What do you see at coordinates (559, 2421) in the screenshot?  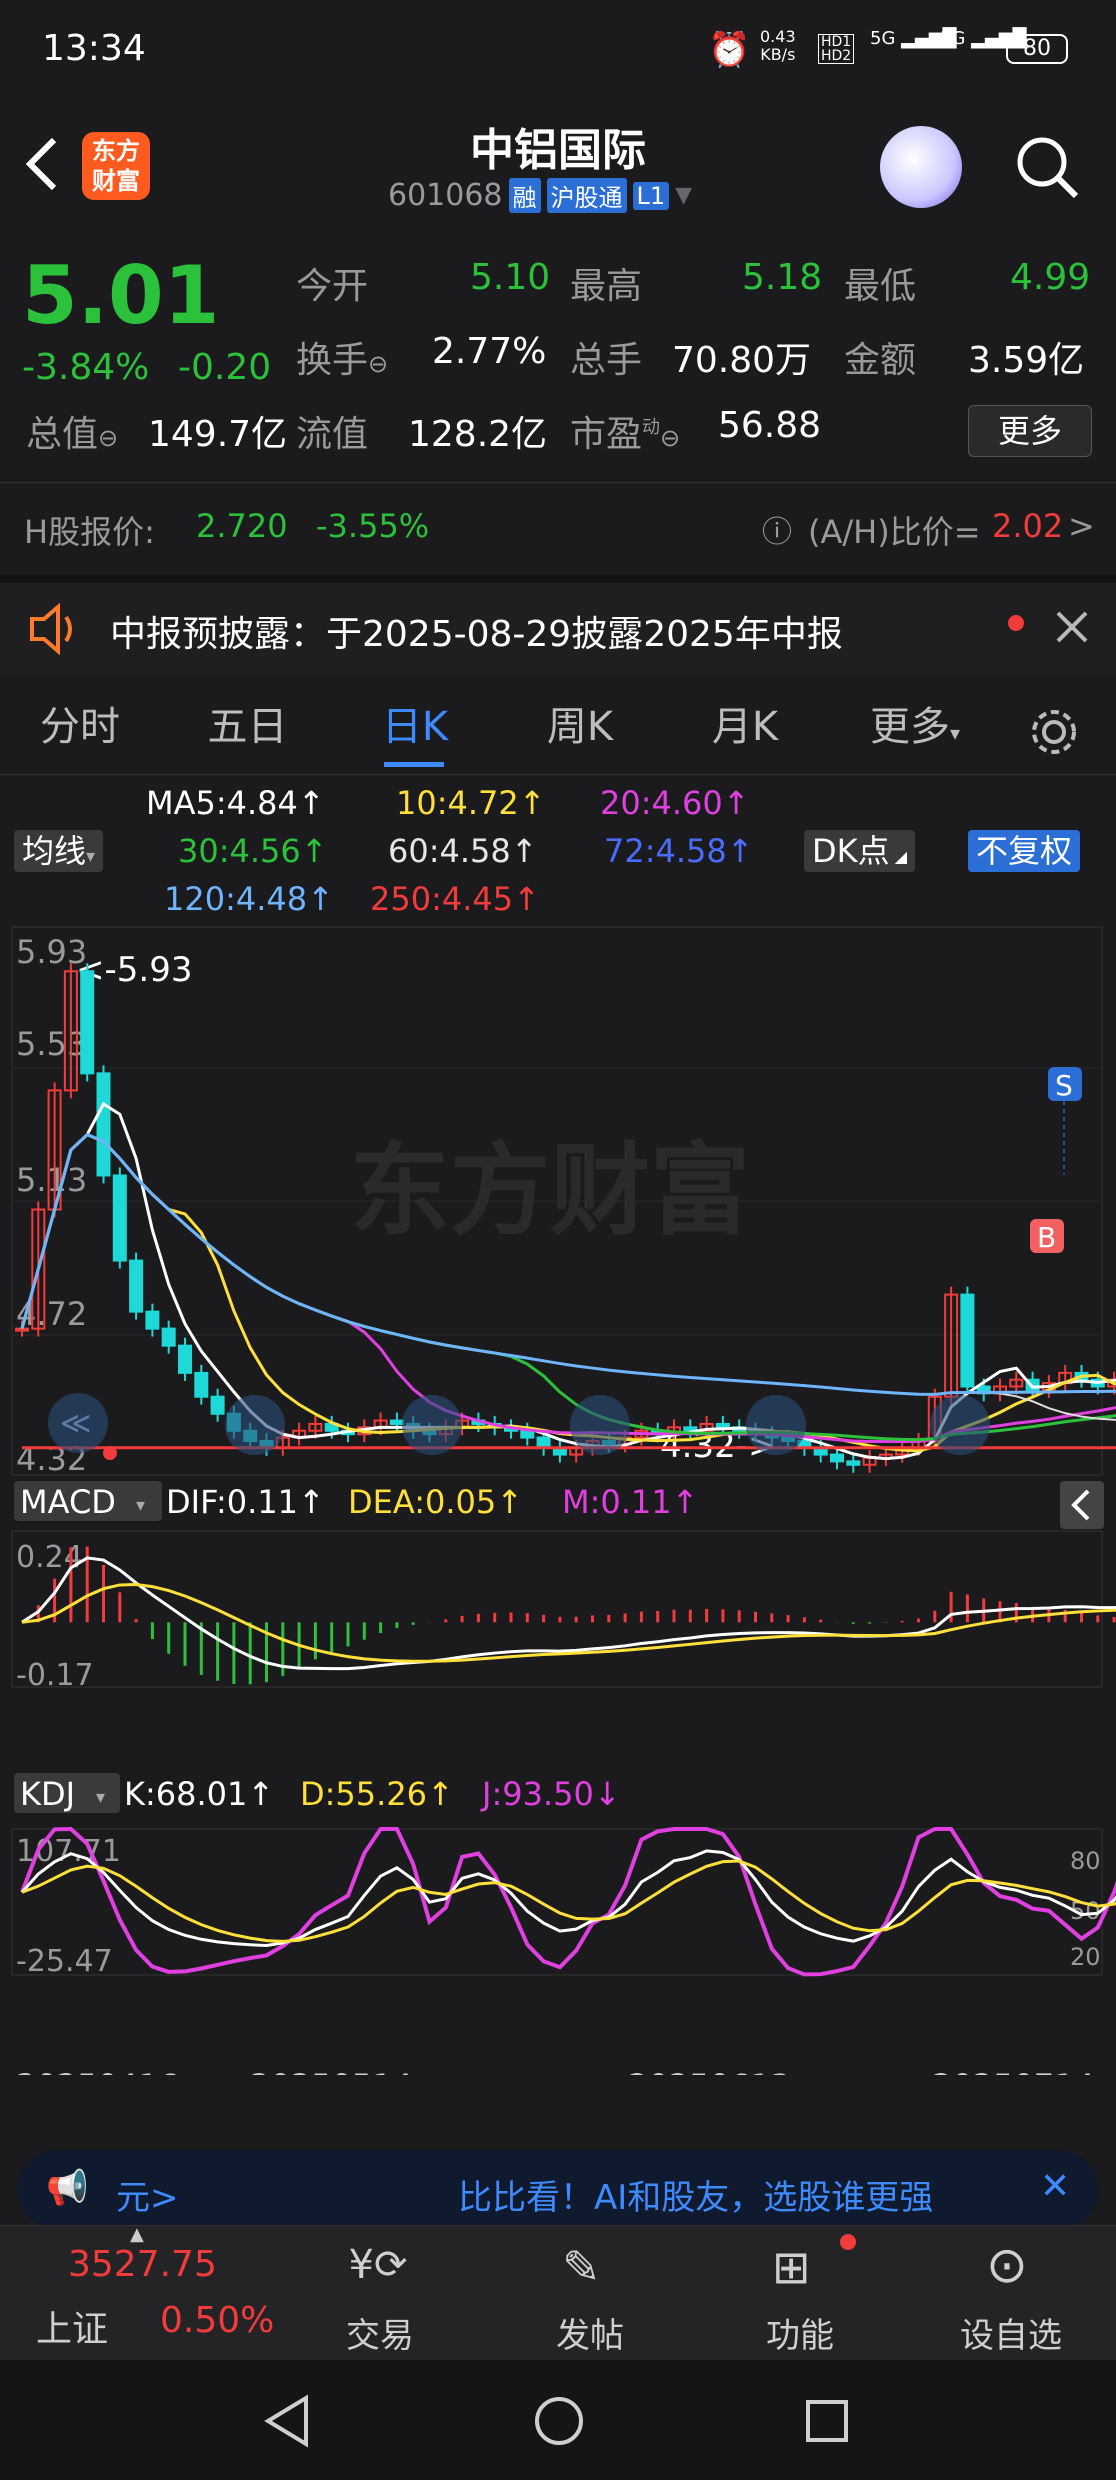 I see `home-circle-icon` at bounding box center [559, 2421].